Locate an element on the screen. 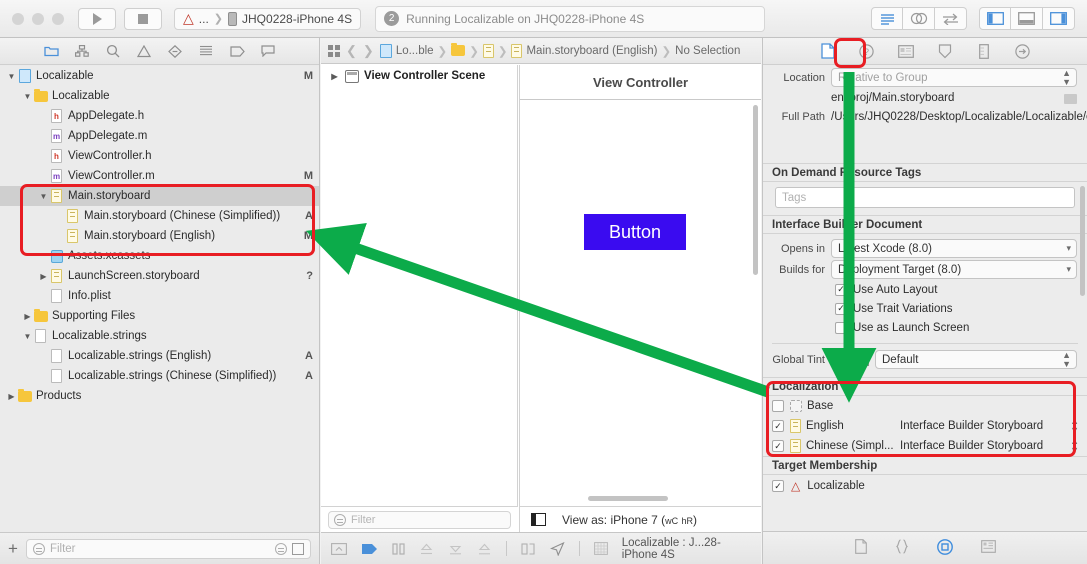  stepper-arrows-icon: ▲ ▼ is located at coordinates (1074, 446).